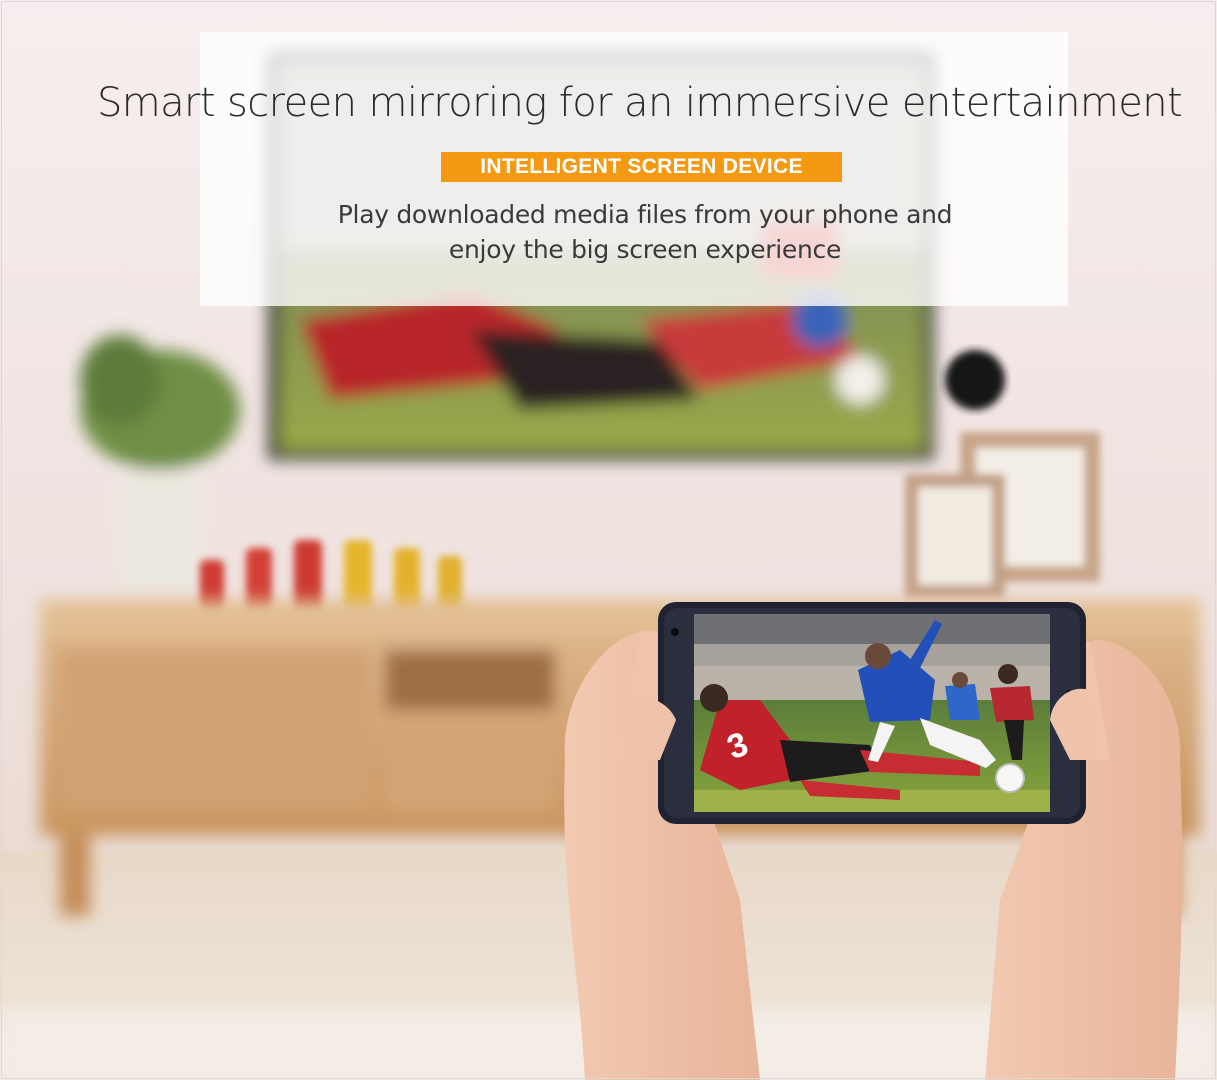  Describe the element at coordinates (641, 167) in the screenshot. I see `feature-badge: INTELLIGENT SCREEN DEVICE` at that location.